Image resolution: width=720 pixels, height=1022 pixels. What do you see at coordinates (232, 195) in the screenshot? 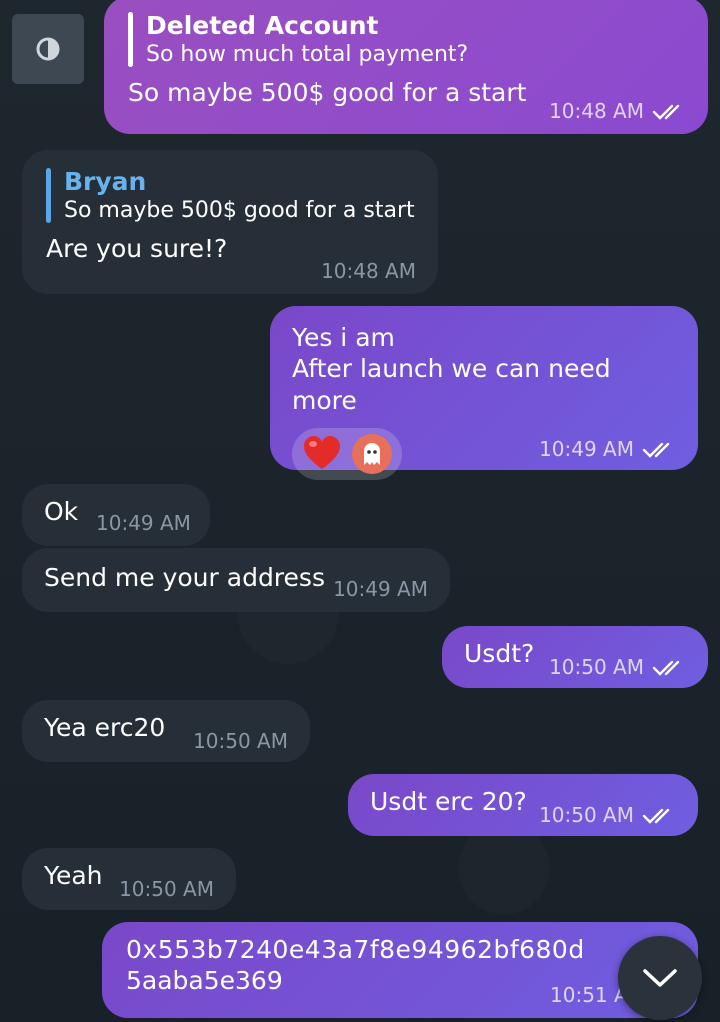
I see `reply-quote: Bryan So maybe 500$ good for a start` at bounding box center [232, 195].